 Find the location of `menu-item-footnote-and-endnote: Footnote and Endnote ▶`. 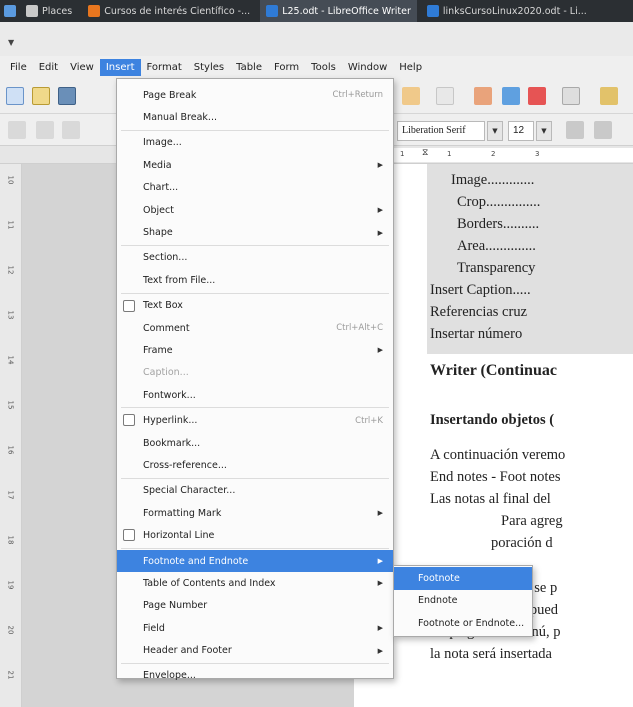

menu-item-footnote-and-endnote: Footnote and Endnote ▶ is located at coordinates (255, 561).